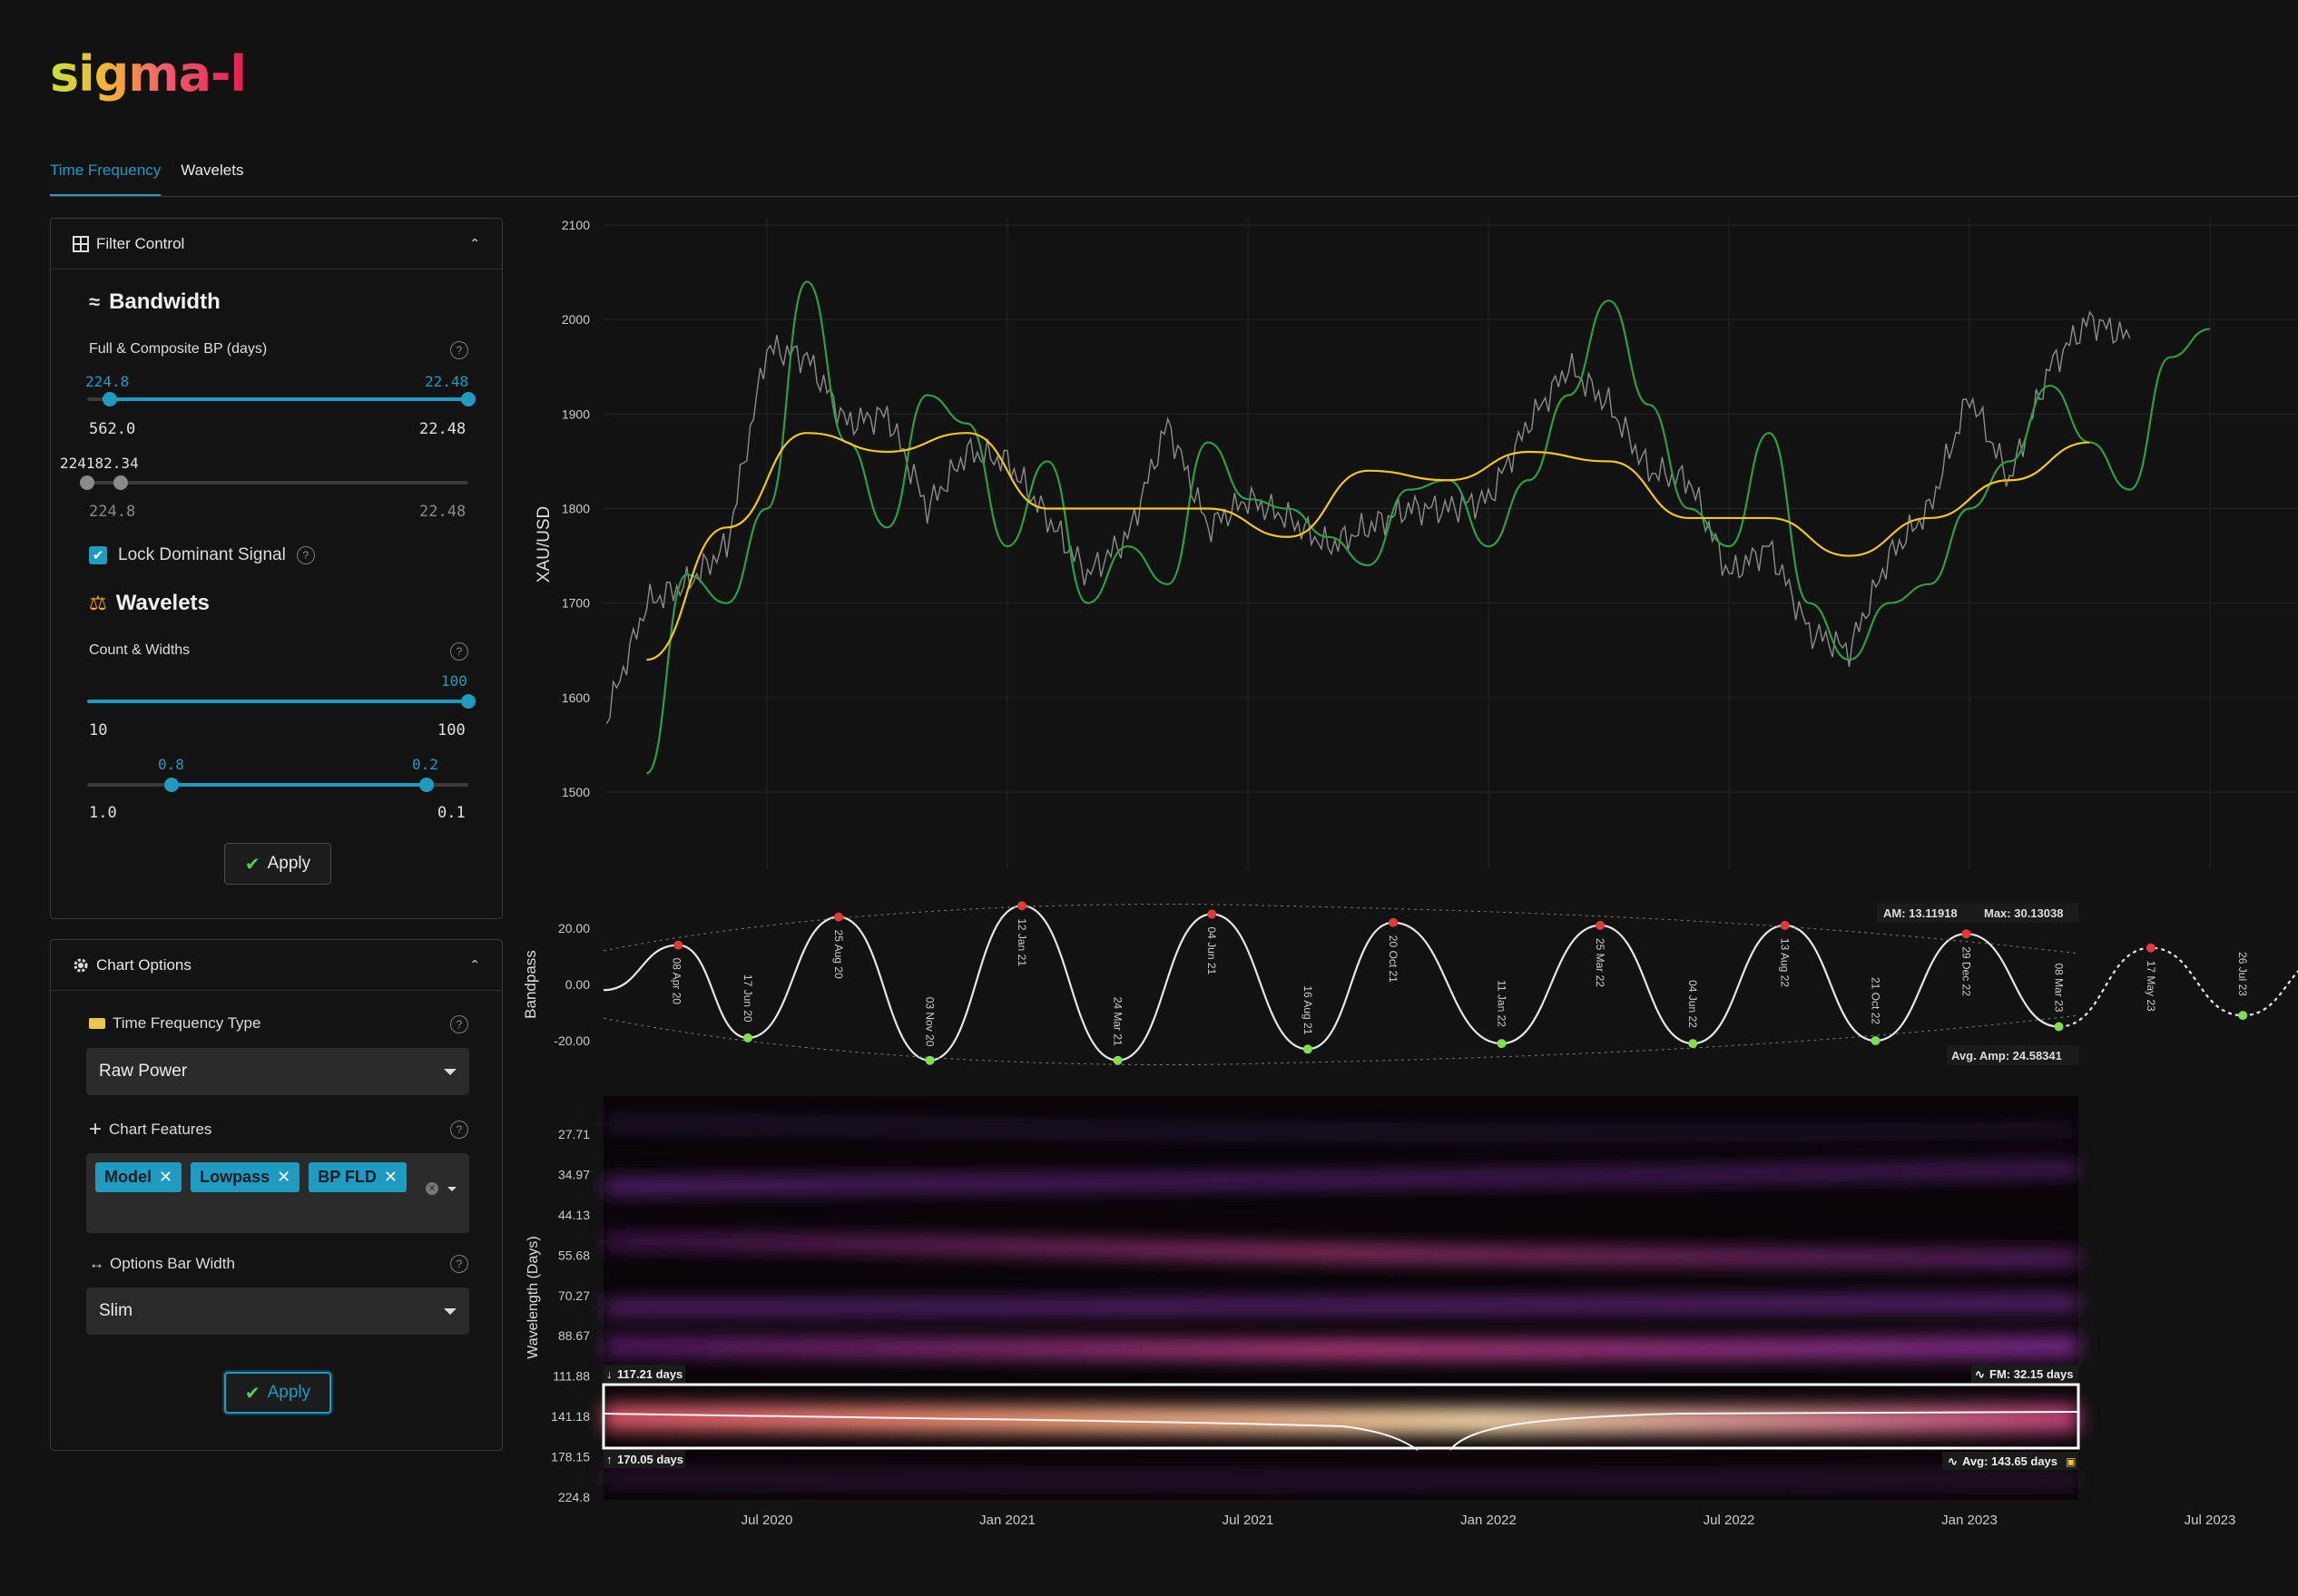  I want to click on max-label: Max: 30.13038, so click(2023, 913).